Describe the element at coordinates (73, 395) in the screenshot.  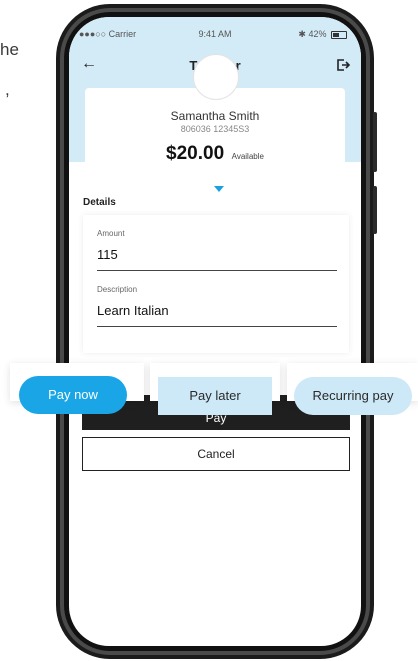
I see `pay-now-button: Pay now` at that location.